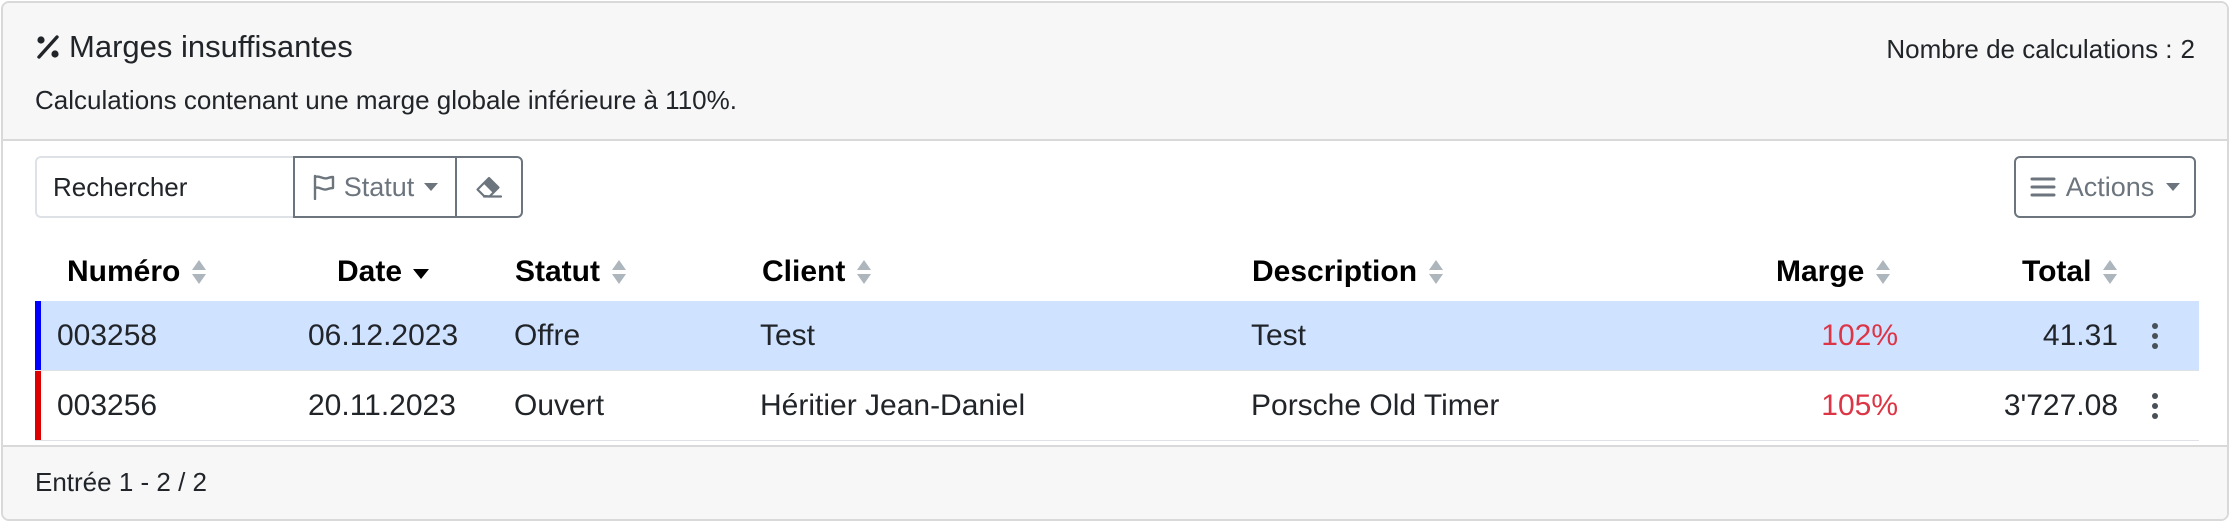 The image size is (2232, 524). Describe the element at coordinates (2029, 49) in the screenshot. I see `count-label: Nombre de calculations :` at that location.